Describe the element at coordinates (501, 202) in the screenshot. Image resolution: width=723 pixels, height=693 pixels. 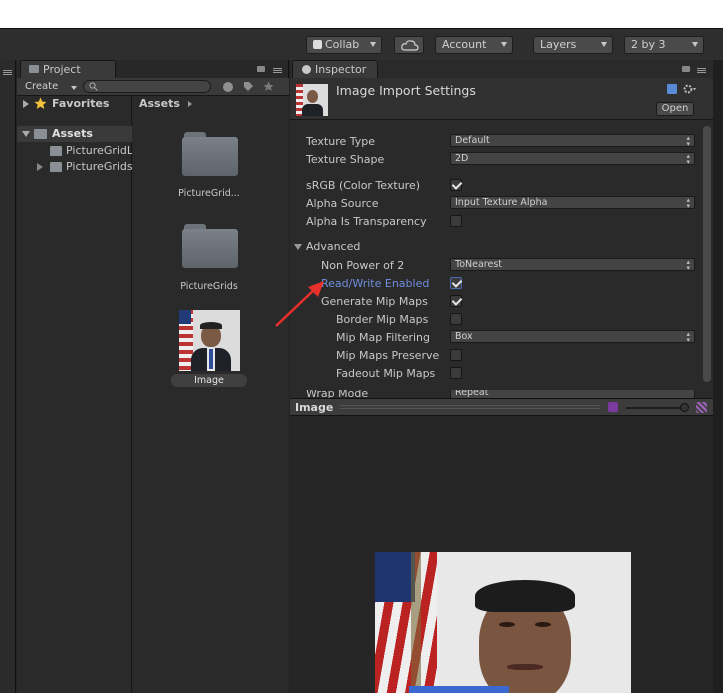
I see `alpha-source-value: Input Texture Alpha` at that location.